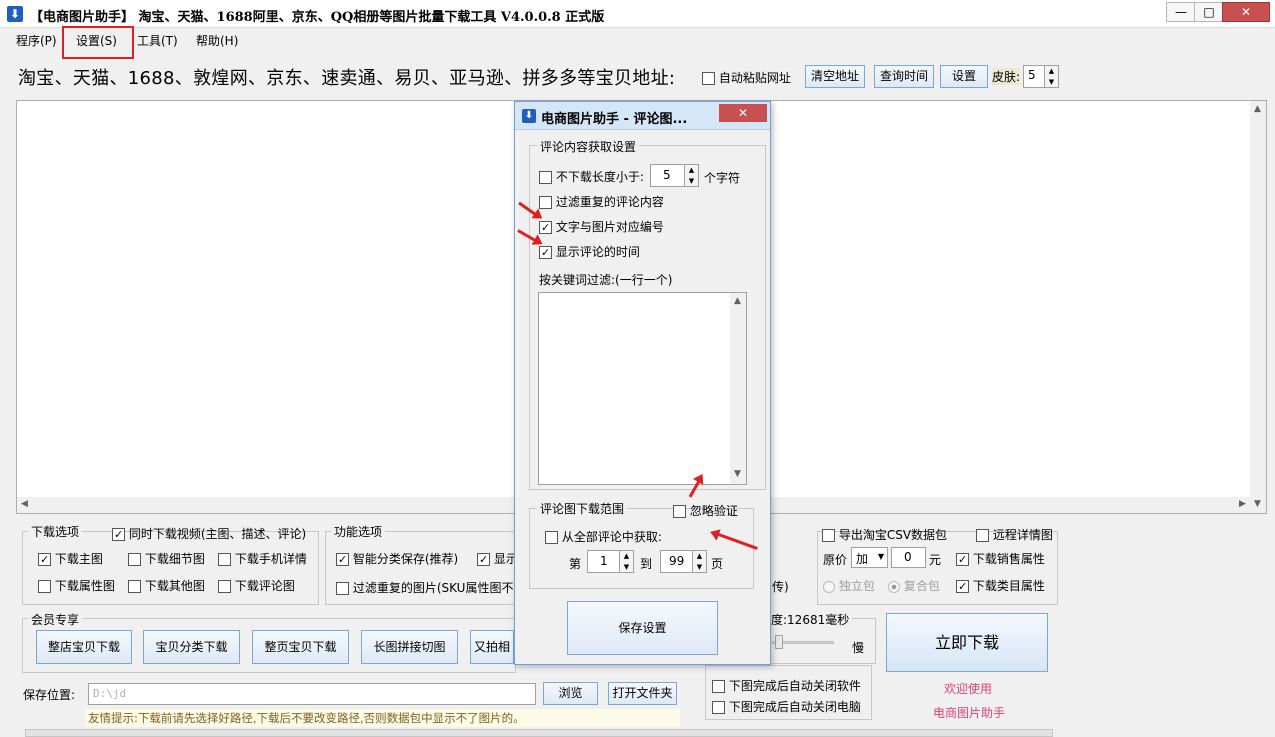  I want to click on browse-button: 浏览, so click(570, 693).